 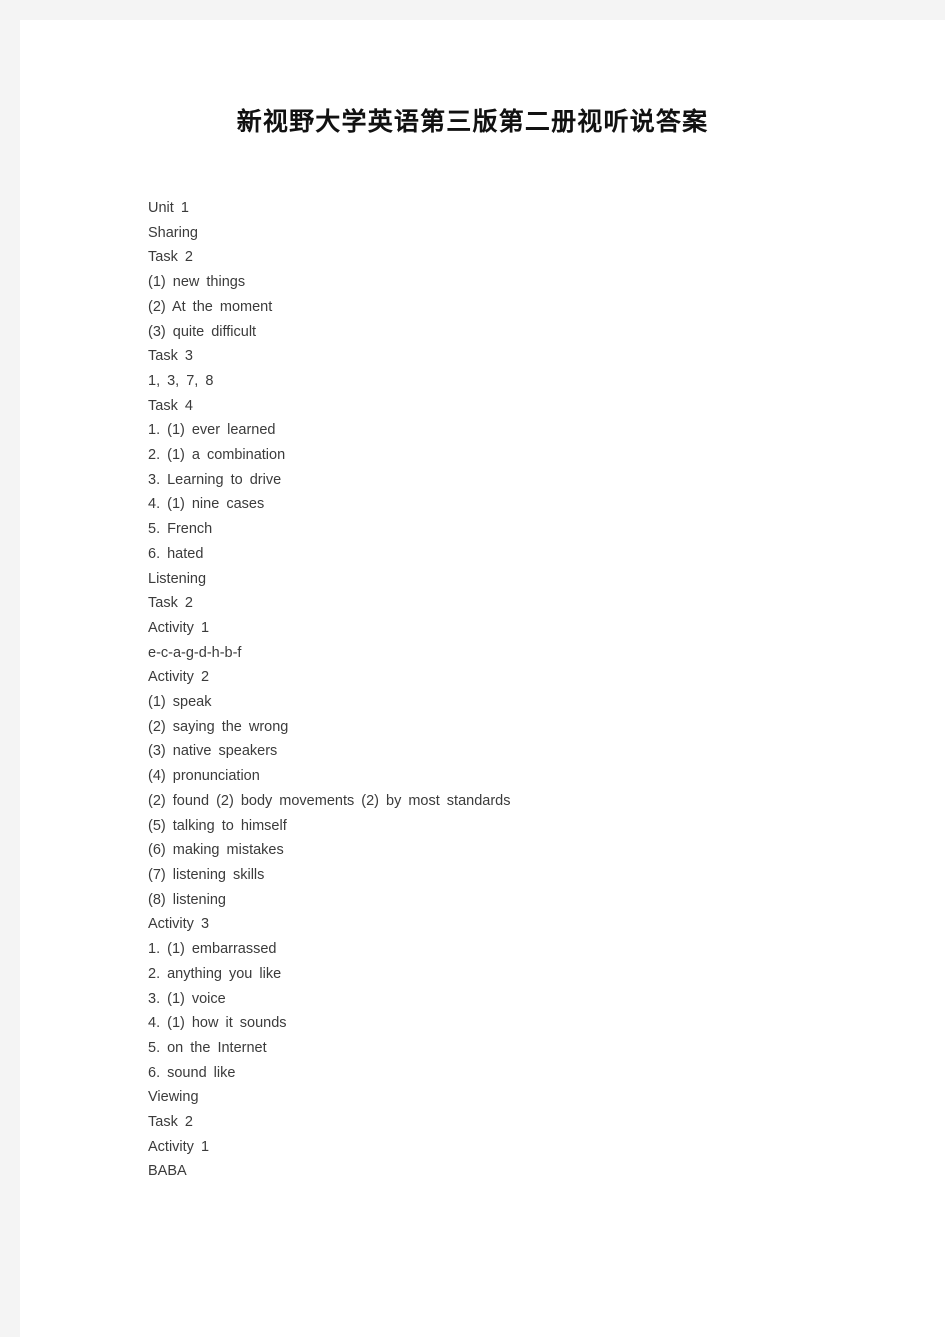 What do you see at coordinates (176, 553) in the screenshot?
I see `answer-line: 6. hated` at bounding box center [176, 553].